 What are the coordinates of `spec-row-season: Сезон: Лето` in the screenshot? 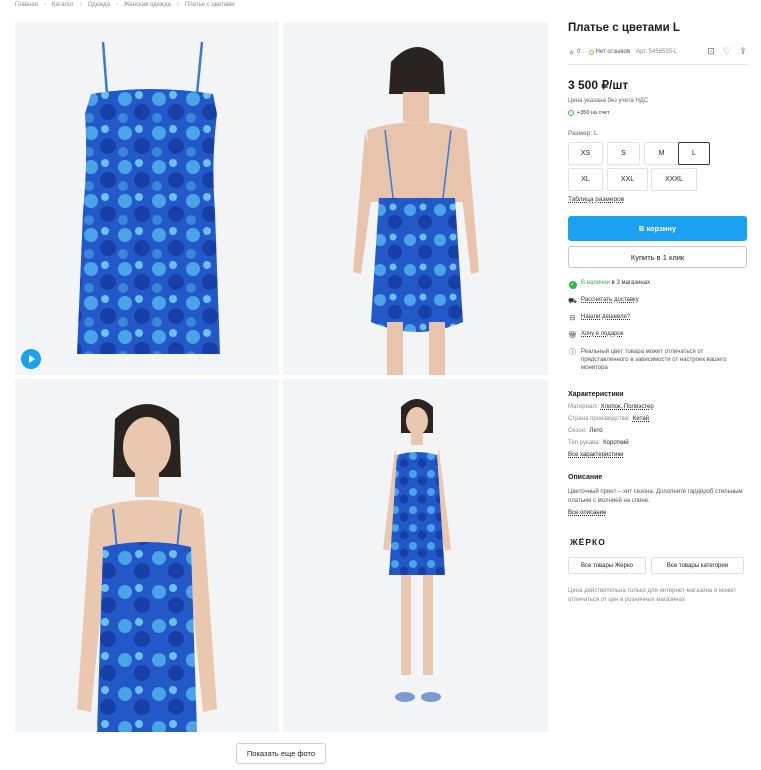 It's located at (585, 431).